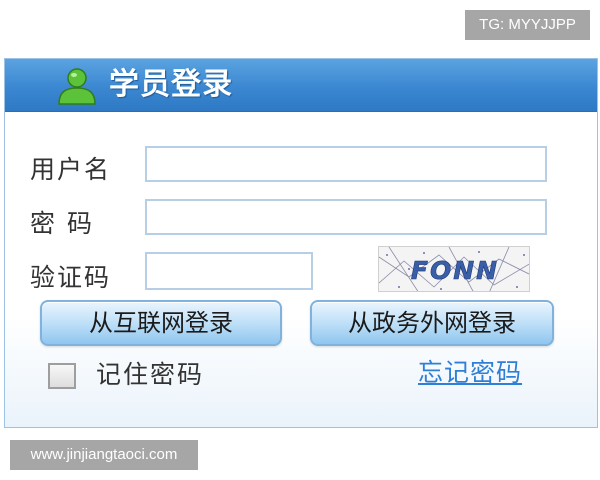 The height and width of the screenshot is (480, 600). Describe the element at coordinates (171, 84) in the screenshot. I see `panel-title: 学员登录` at that location.